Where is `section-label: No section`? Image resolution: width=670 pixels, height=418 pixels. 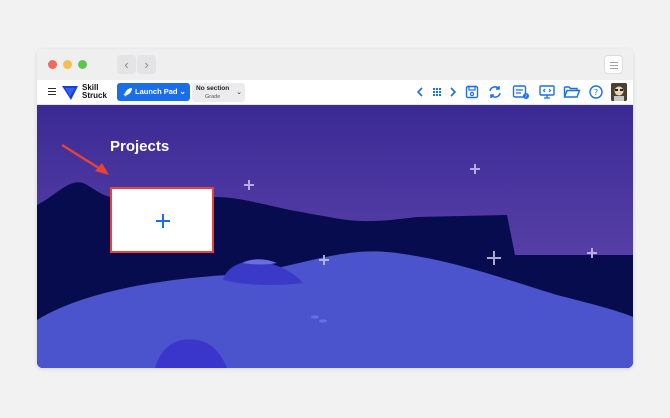
section-label: No section is located at coordinates (213, 88).